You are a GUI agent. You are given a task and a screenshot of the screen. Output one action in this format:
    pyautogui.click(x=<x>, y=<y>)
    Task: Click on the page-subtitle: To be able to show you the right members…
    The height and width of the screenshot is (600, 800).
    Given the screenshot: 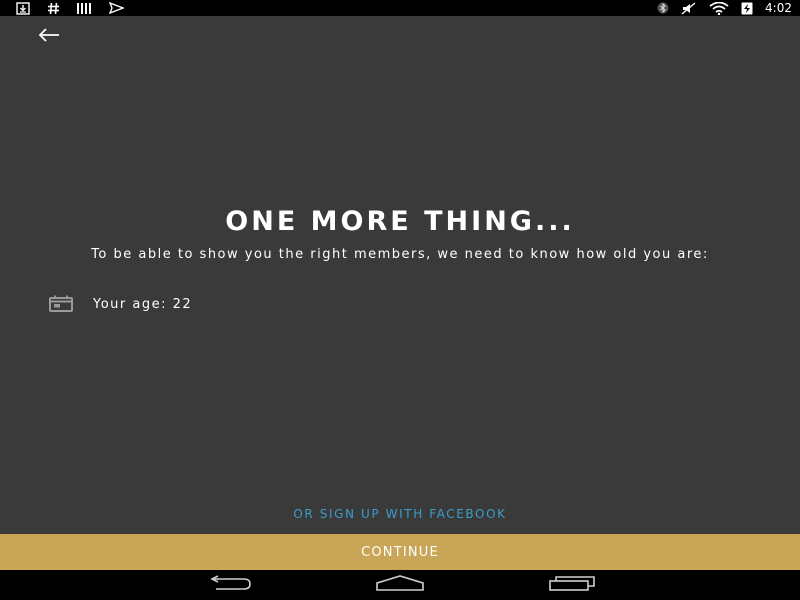 What is the action you would take?
    pyautogui.click(x=400, y=254)
    